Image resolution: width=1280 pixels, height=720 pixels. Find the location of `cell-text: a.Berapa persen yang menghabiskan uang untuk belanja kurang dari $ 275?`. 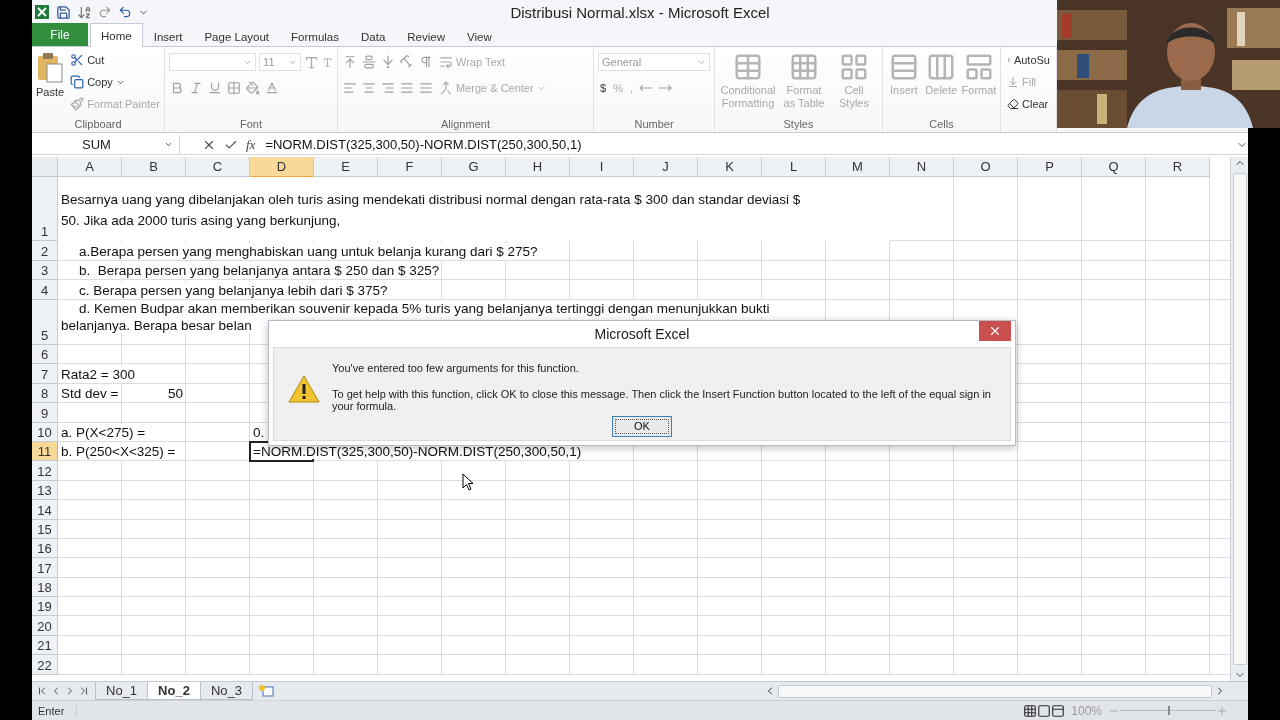

cell-text: a.Berapa persen yang menghabiskan uang untuk belanja kurang dari $ 275? is located at coordinates (308, 251).